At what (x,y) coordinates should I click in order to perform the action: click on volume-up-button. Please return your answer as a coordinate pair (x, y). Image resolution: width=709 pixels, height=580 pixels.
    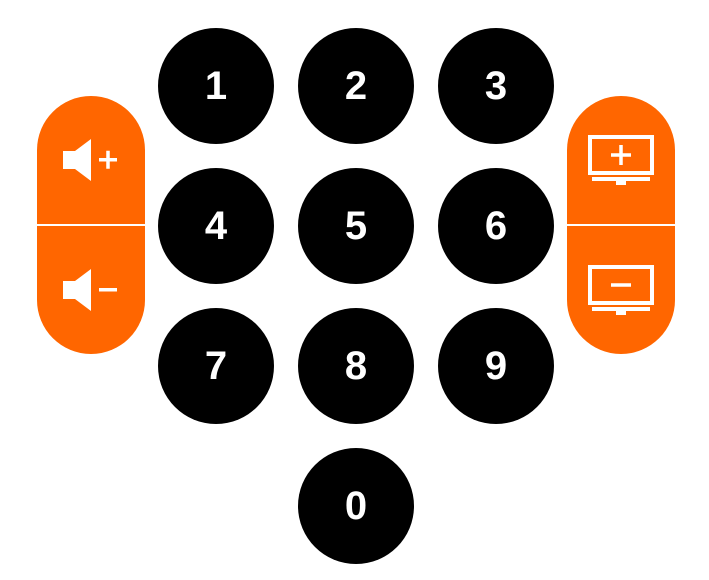
    Looking at the image, I should click on (91, 160).